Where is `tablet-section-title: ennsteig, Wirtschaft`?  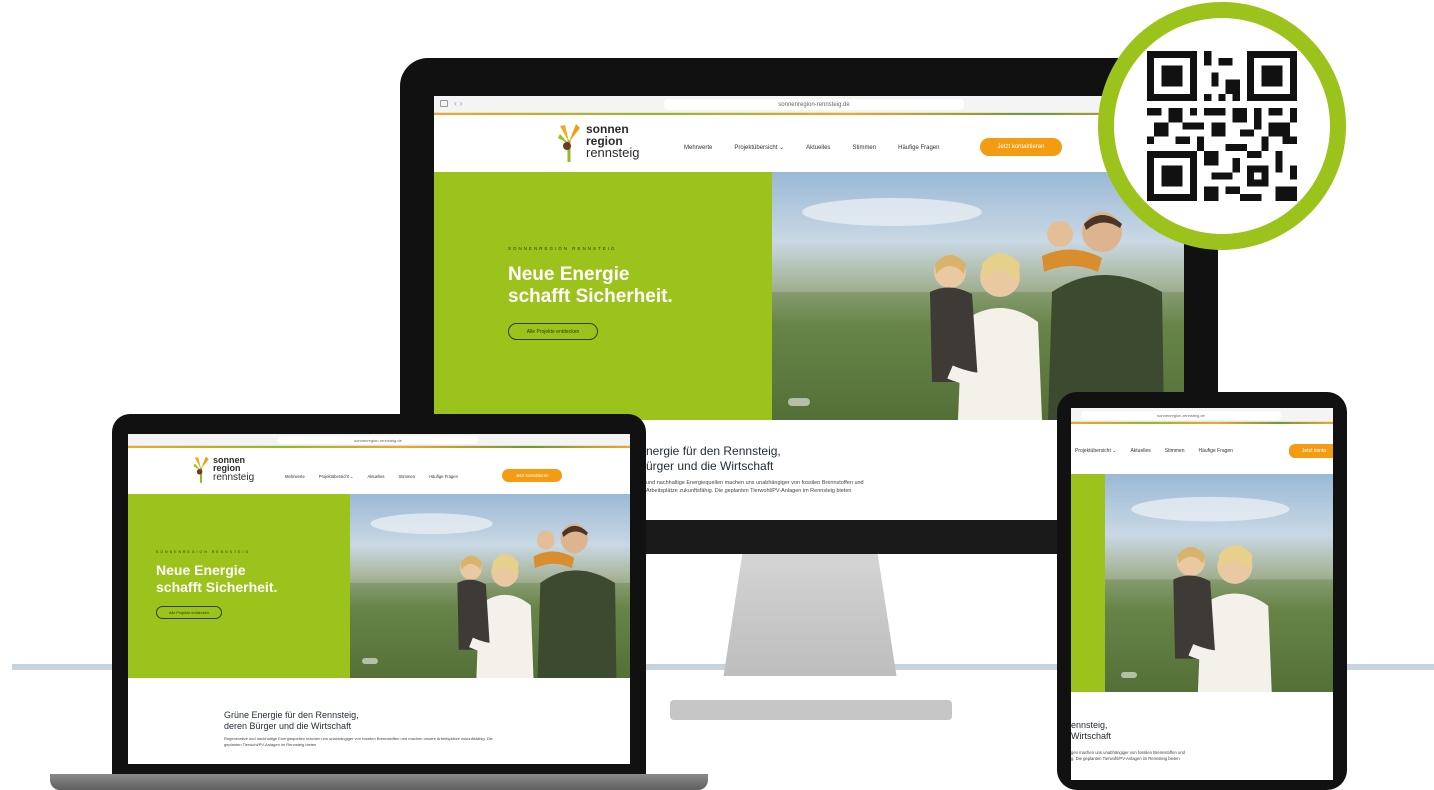
tablet-section-title: ennsteig, Wirtschaft is located at coordinates (1091, 731).